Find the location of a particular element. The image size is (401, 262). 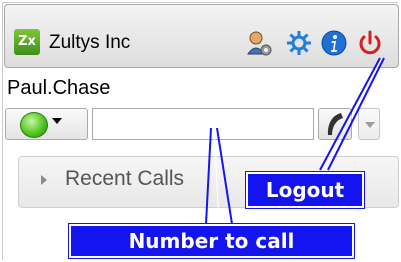

recent-calls-label: Recent Calls is located at coordinates (125, 178).